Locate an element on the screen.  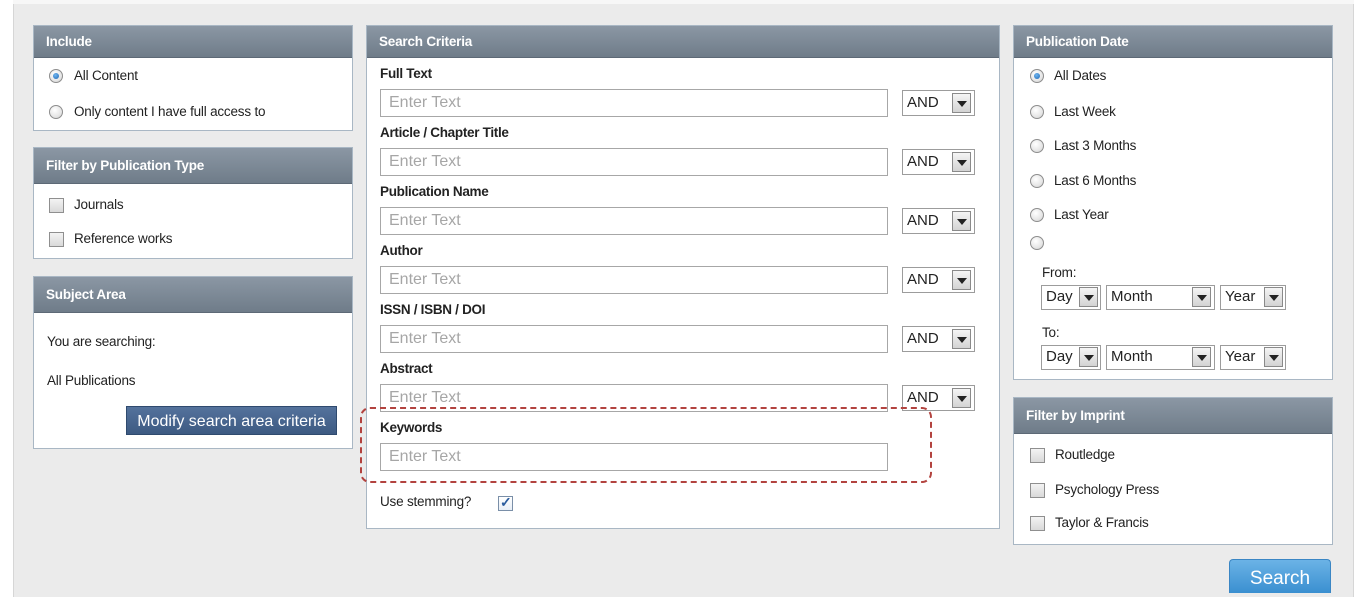
include-full-access-label: Only content I have full access to is located at coordinates (170, 111).